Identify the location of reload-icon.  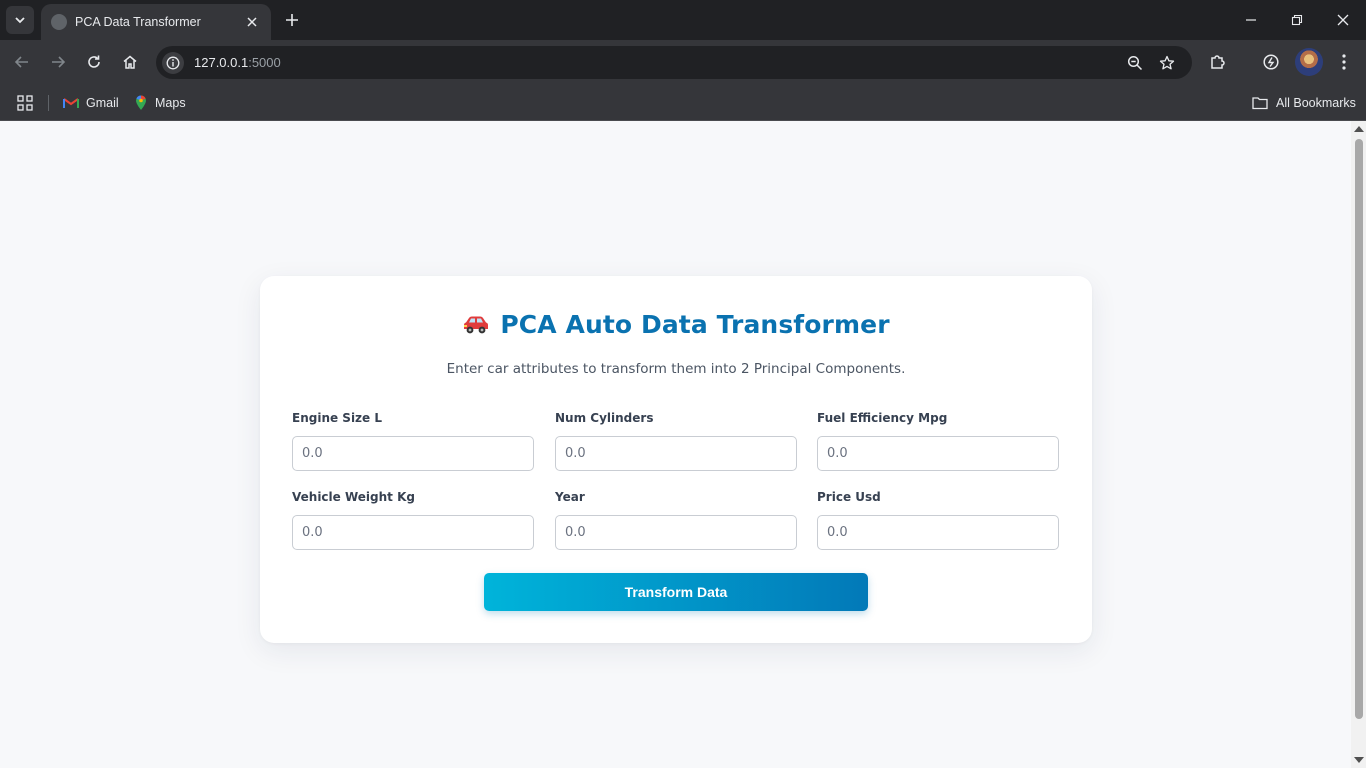
(94, 61).